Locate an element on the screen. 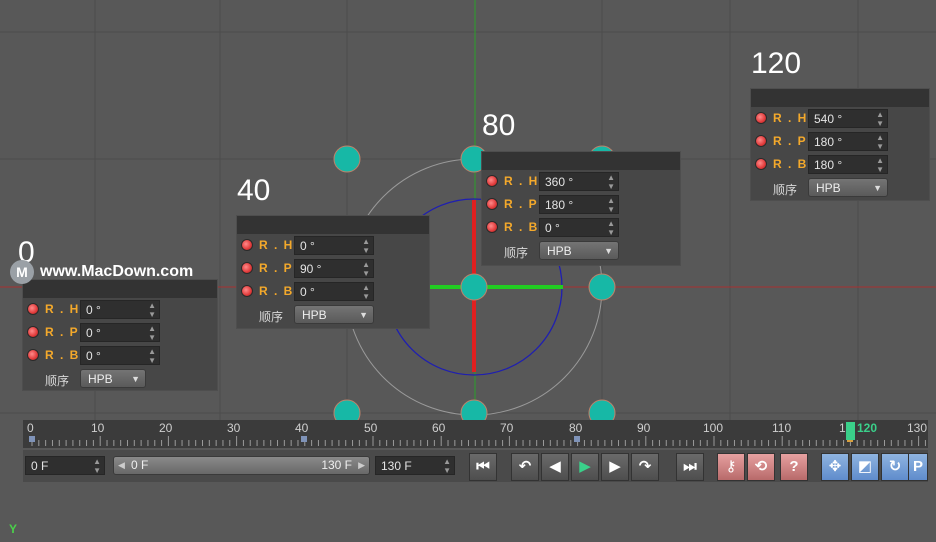  rotation-h-field: 360 ° ▲ ▼ is located at coordinates (579, 181).